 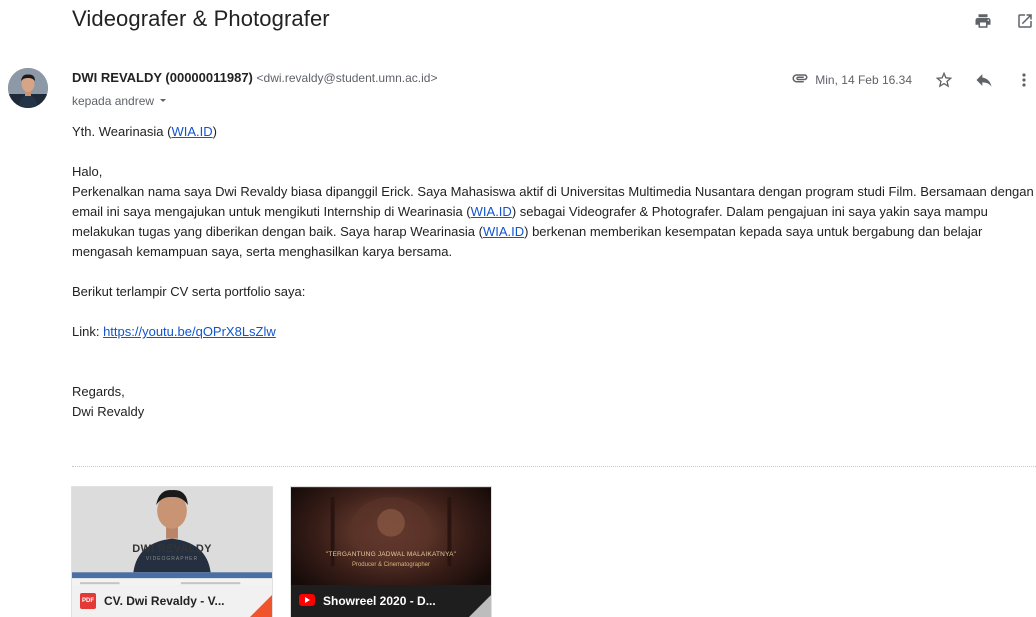 I want to click on greeting-text: Yth. Wearinasia (, so click(x=122, y=131).